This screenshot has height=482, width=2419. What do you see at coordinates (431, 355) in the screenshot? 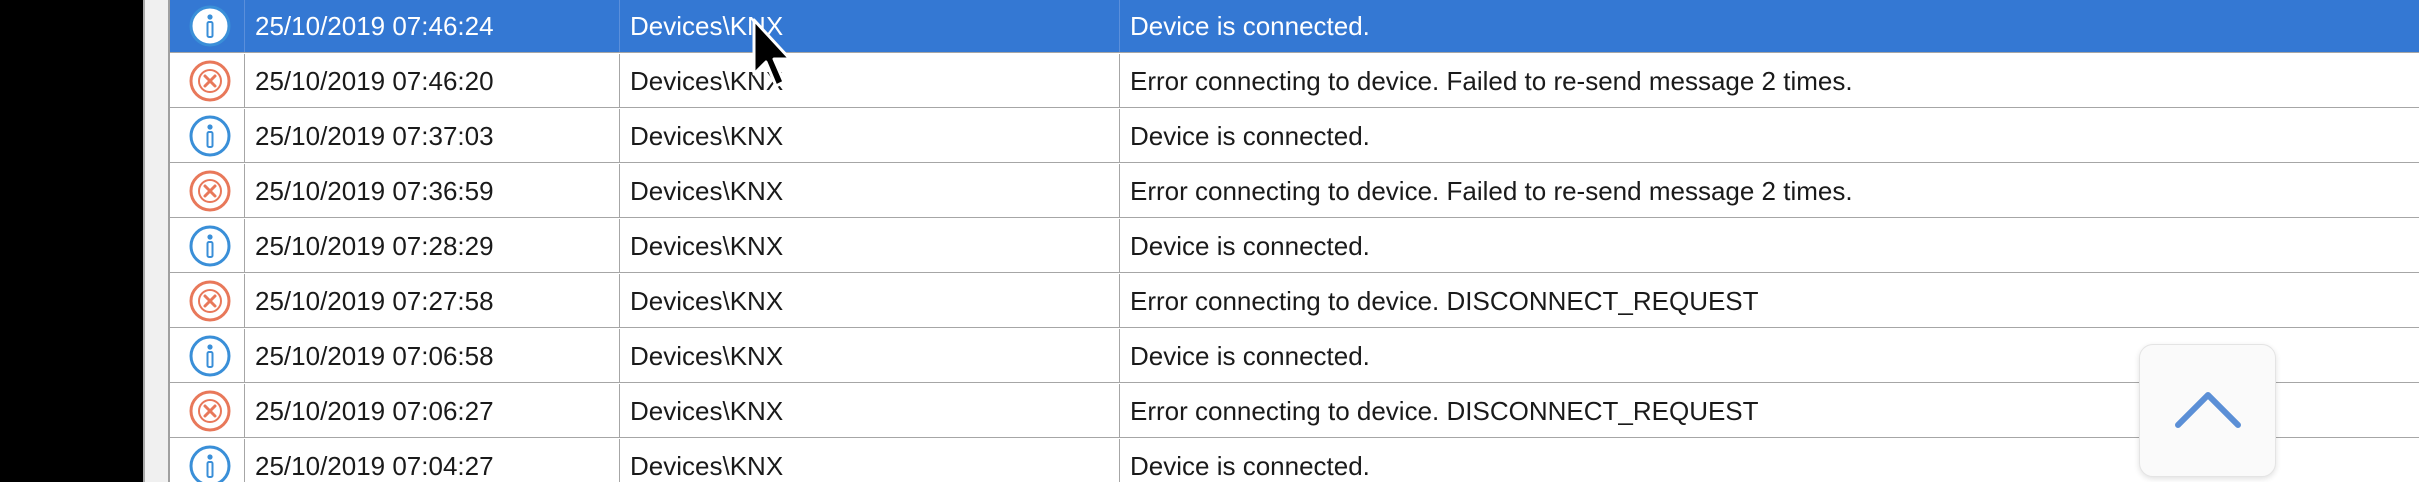
I see `timestamp-cell: 25/10/2019 07:06:58` at bounding box center [431, 355].